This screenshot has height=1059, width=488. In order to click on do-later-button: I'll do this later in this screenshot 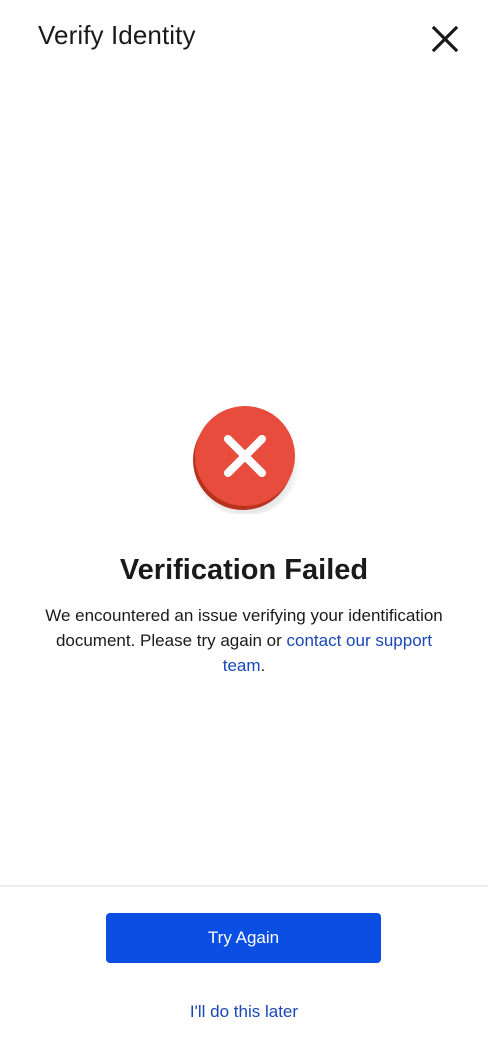, I will do `click(244, 1012)`.